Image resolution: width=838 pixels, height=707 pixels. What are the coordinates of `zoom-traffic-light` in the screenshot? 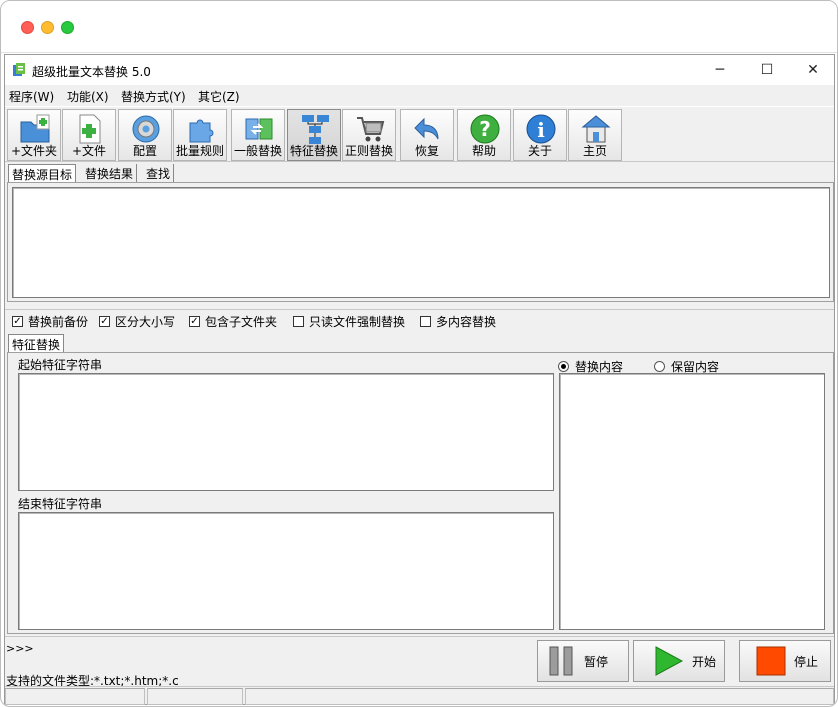 It's located at (67, 27).